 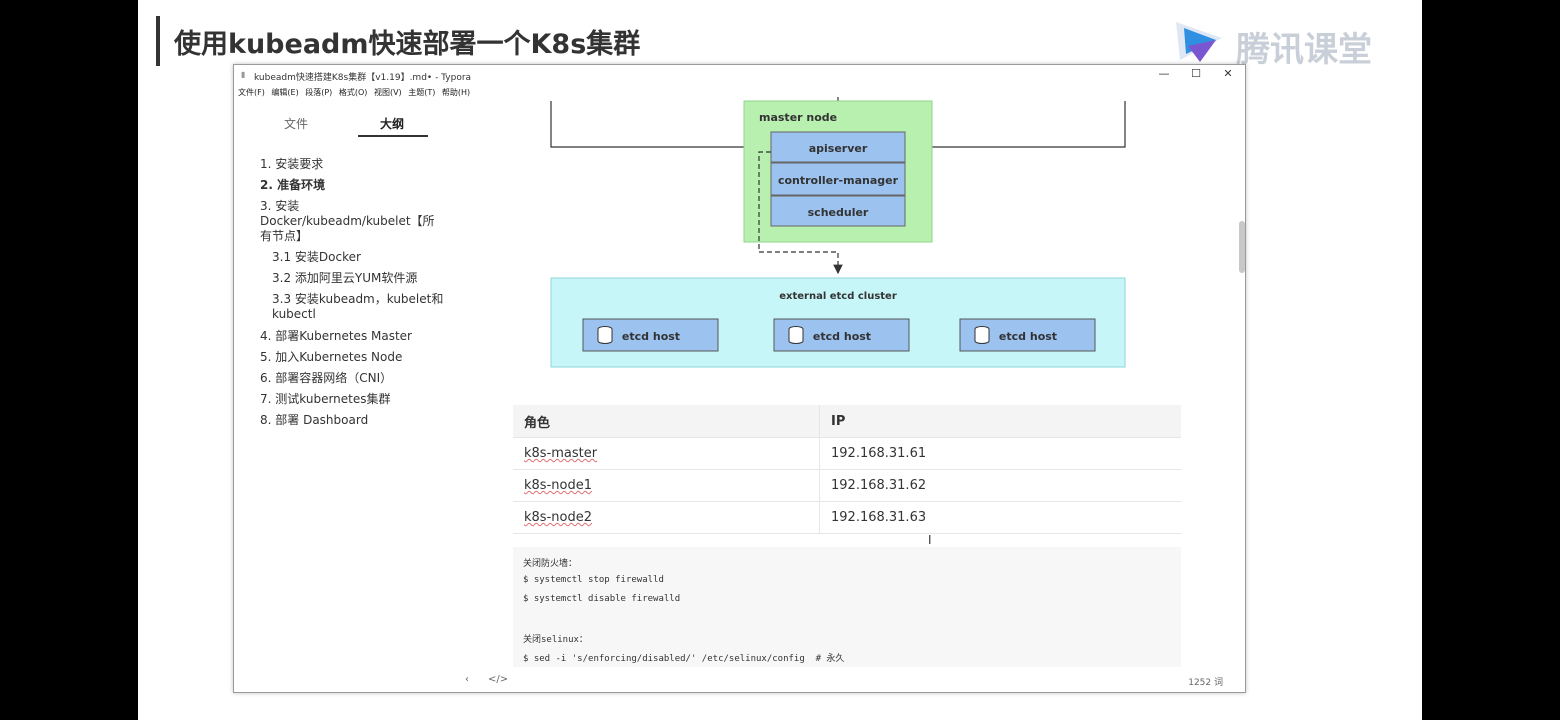 What do you see at coordinates (555, 640) in the screenshot?
I see `code-line: 关闭selinux：` at bounding box center [555, 640].